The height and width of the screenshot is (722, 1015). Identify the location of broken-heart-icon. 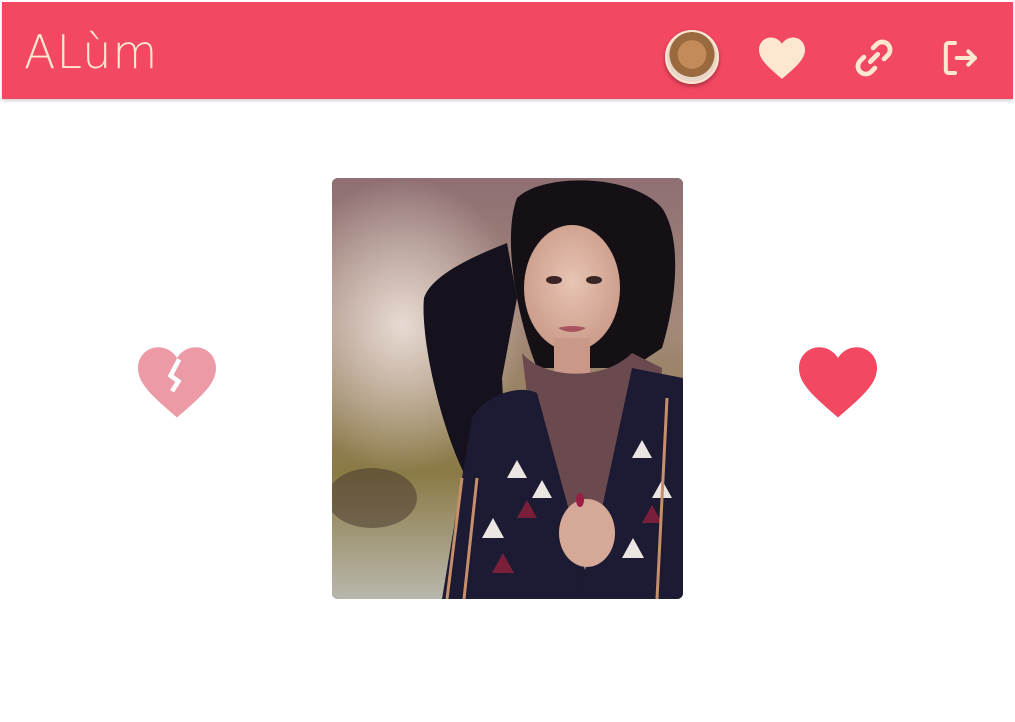
(177, 382).